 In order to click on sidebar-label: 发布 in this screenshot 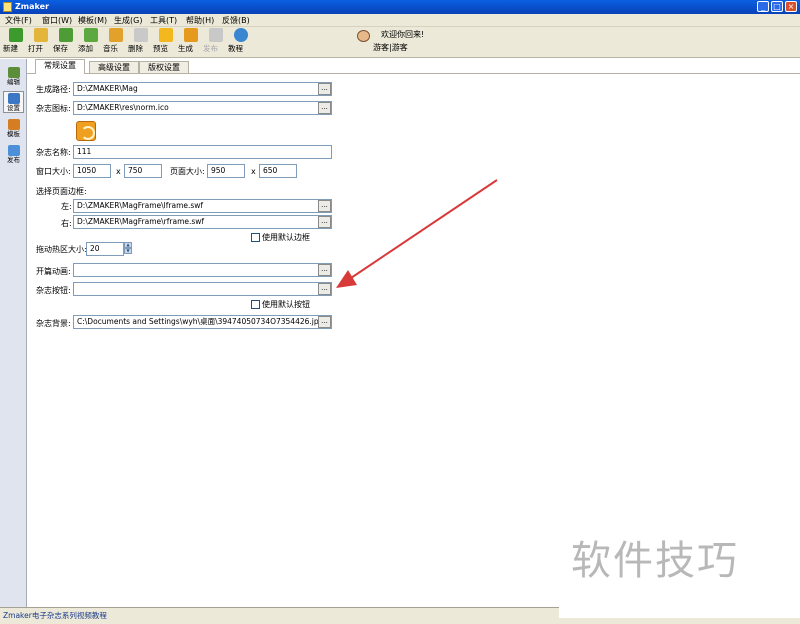, I will do `click(13, 160)`.